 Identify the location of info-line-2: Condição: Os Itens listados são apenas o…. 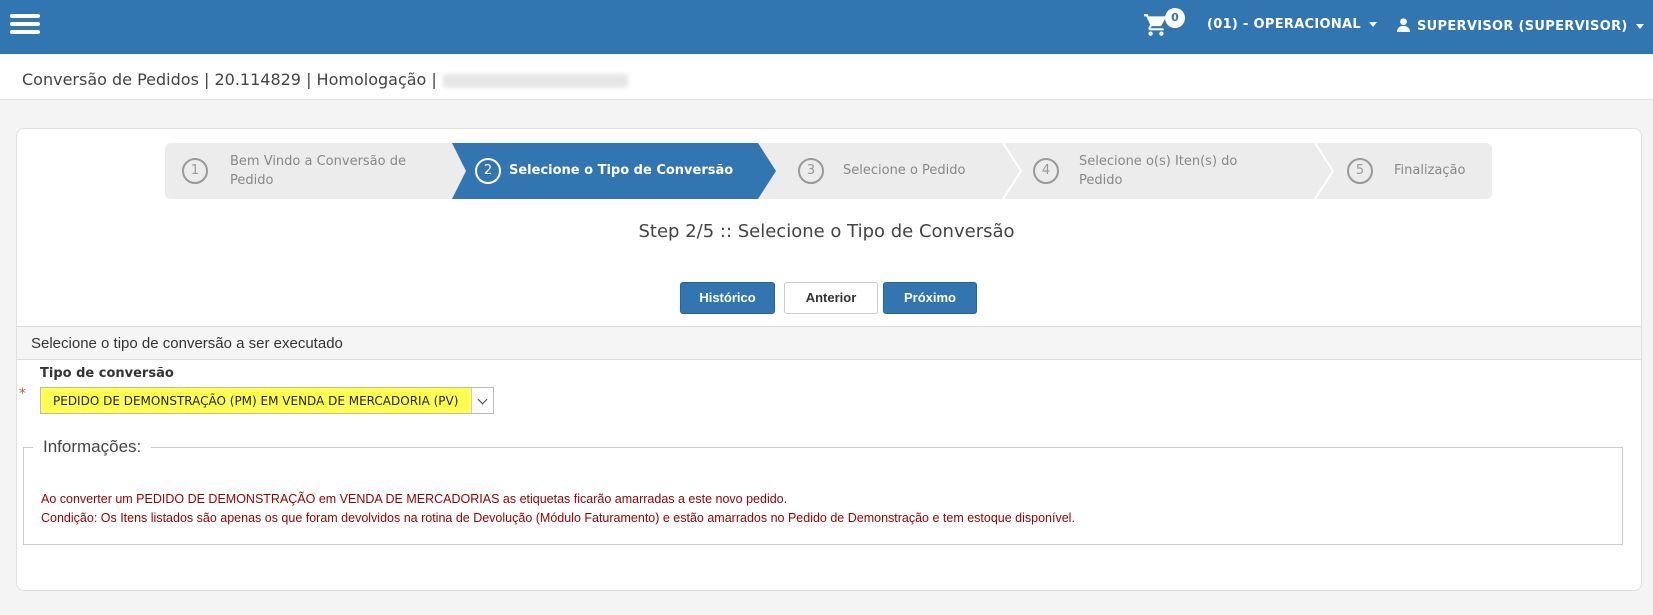
(558, 518).